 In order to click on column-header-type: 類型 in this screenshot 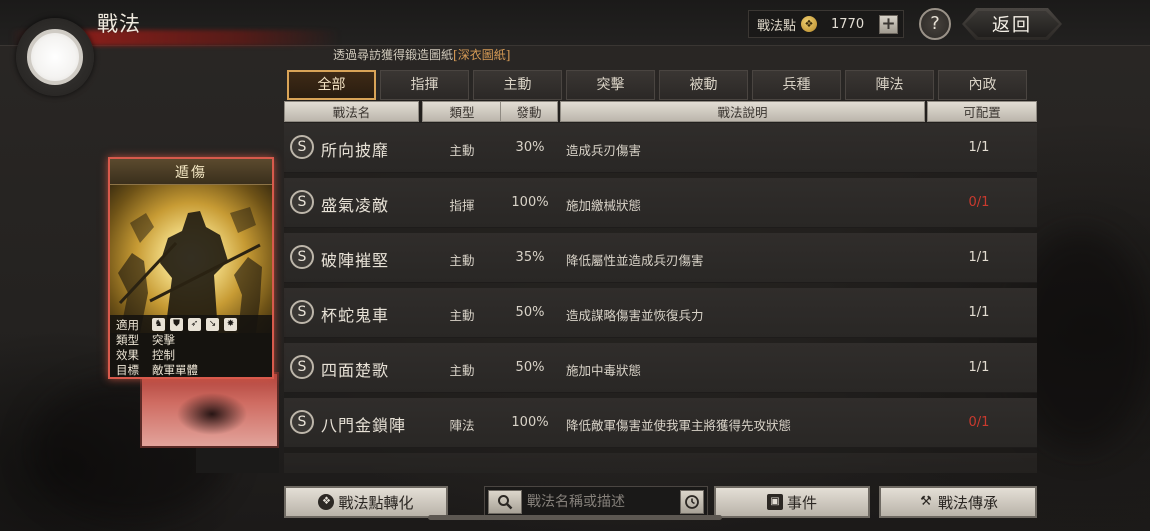, I will do `click(462, 111)`.